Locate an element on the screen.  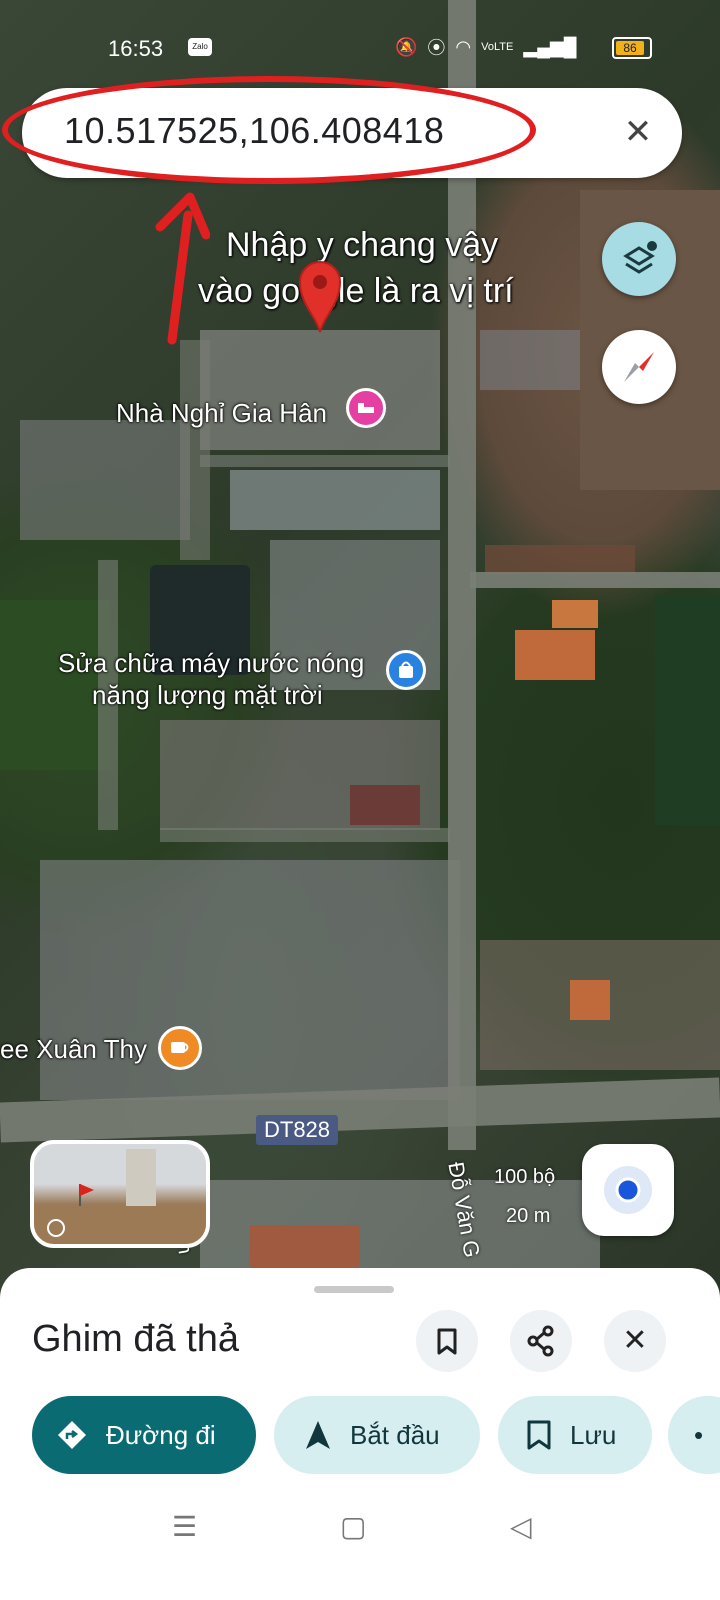
scale-feet: 100 bộ is located at coordinates (525, 1177).